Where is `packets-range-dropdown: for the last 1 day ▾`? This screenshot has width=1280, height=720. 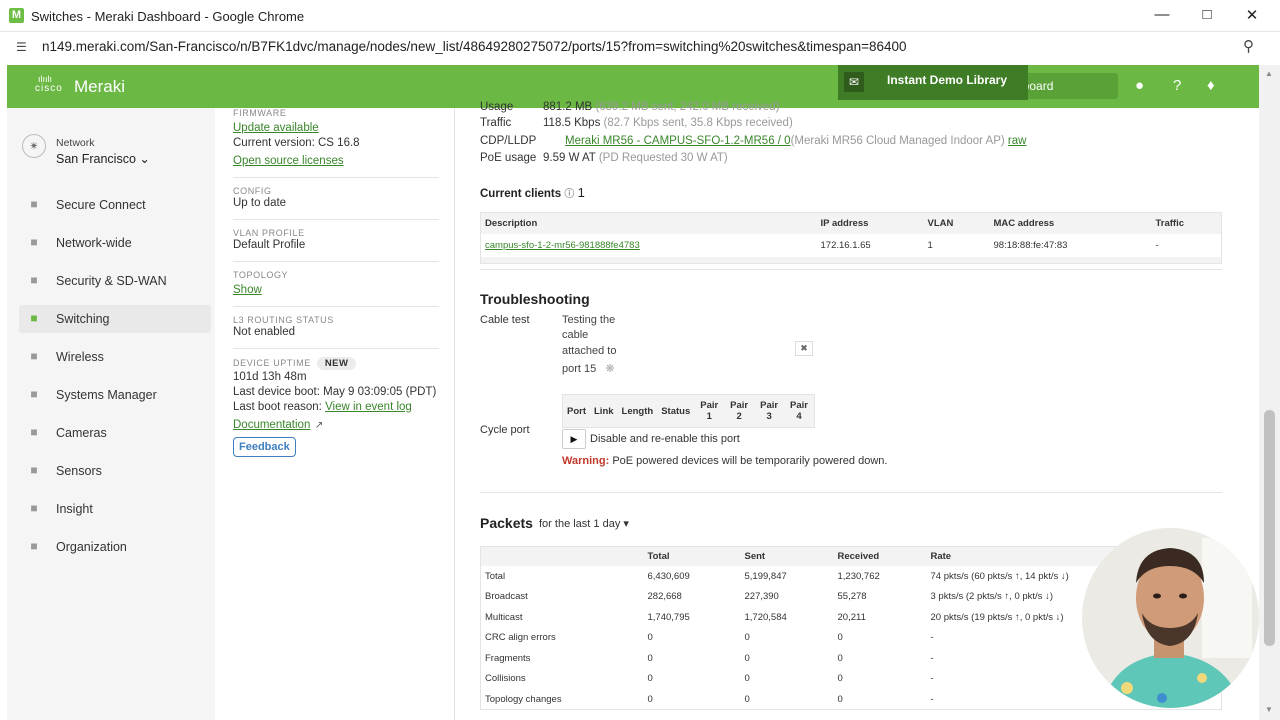 packets-range-dropdown: for the last 1 day ▾ is located at coordinates (584, 523).